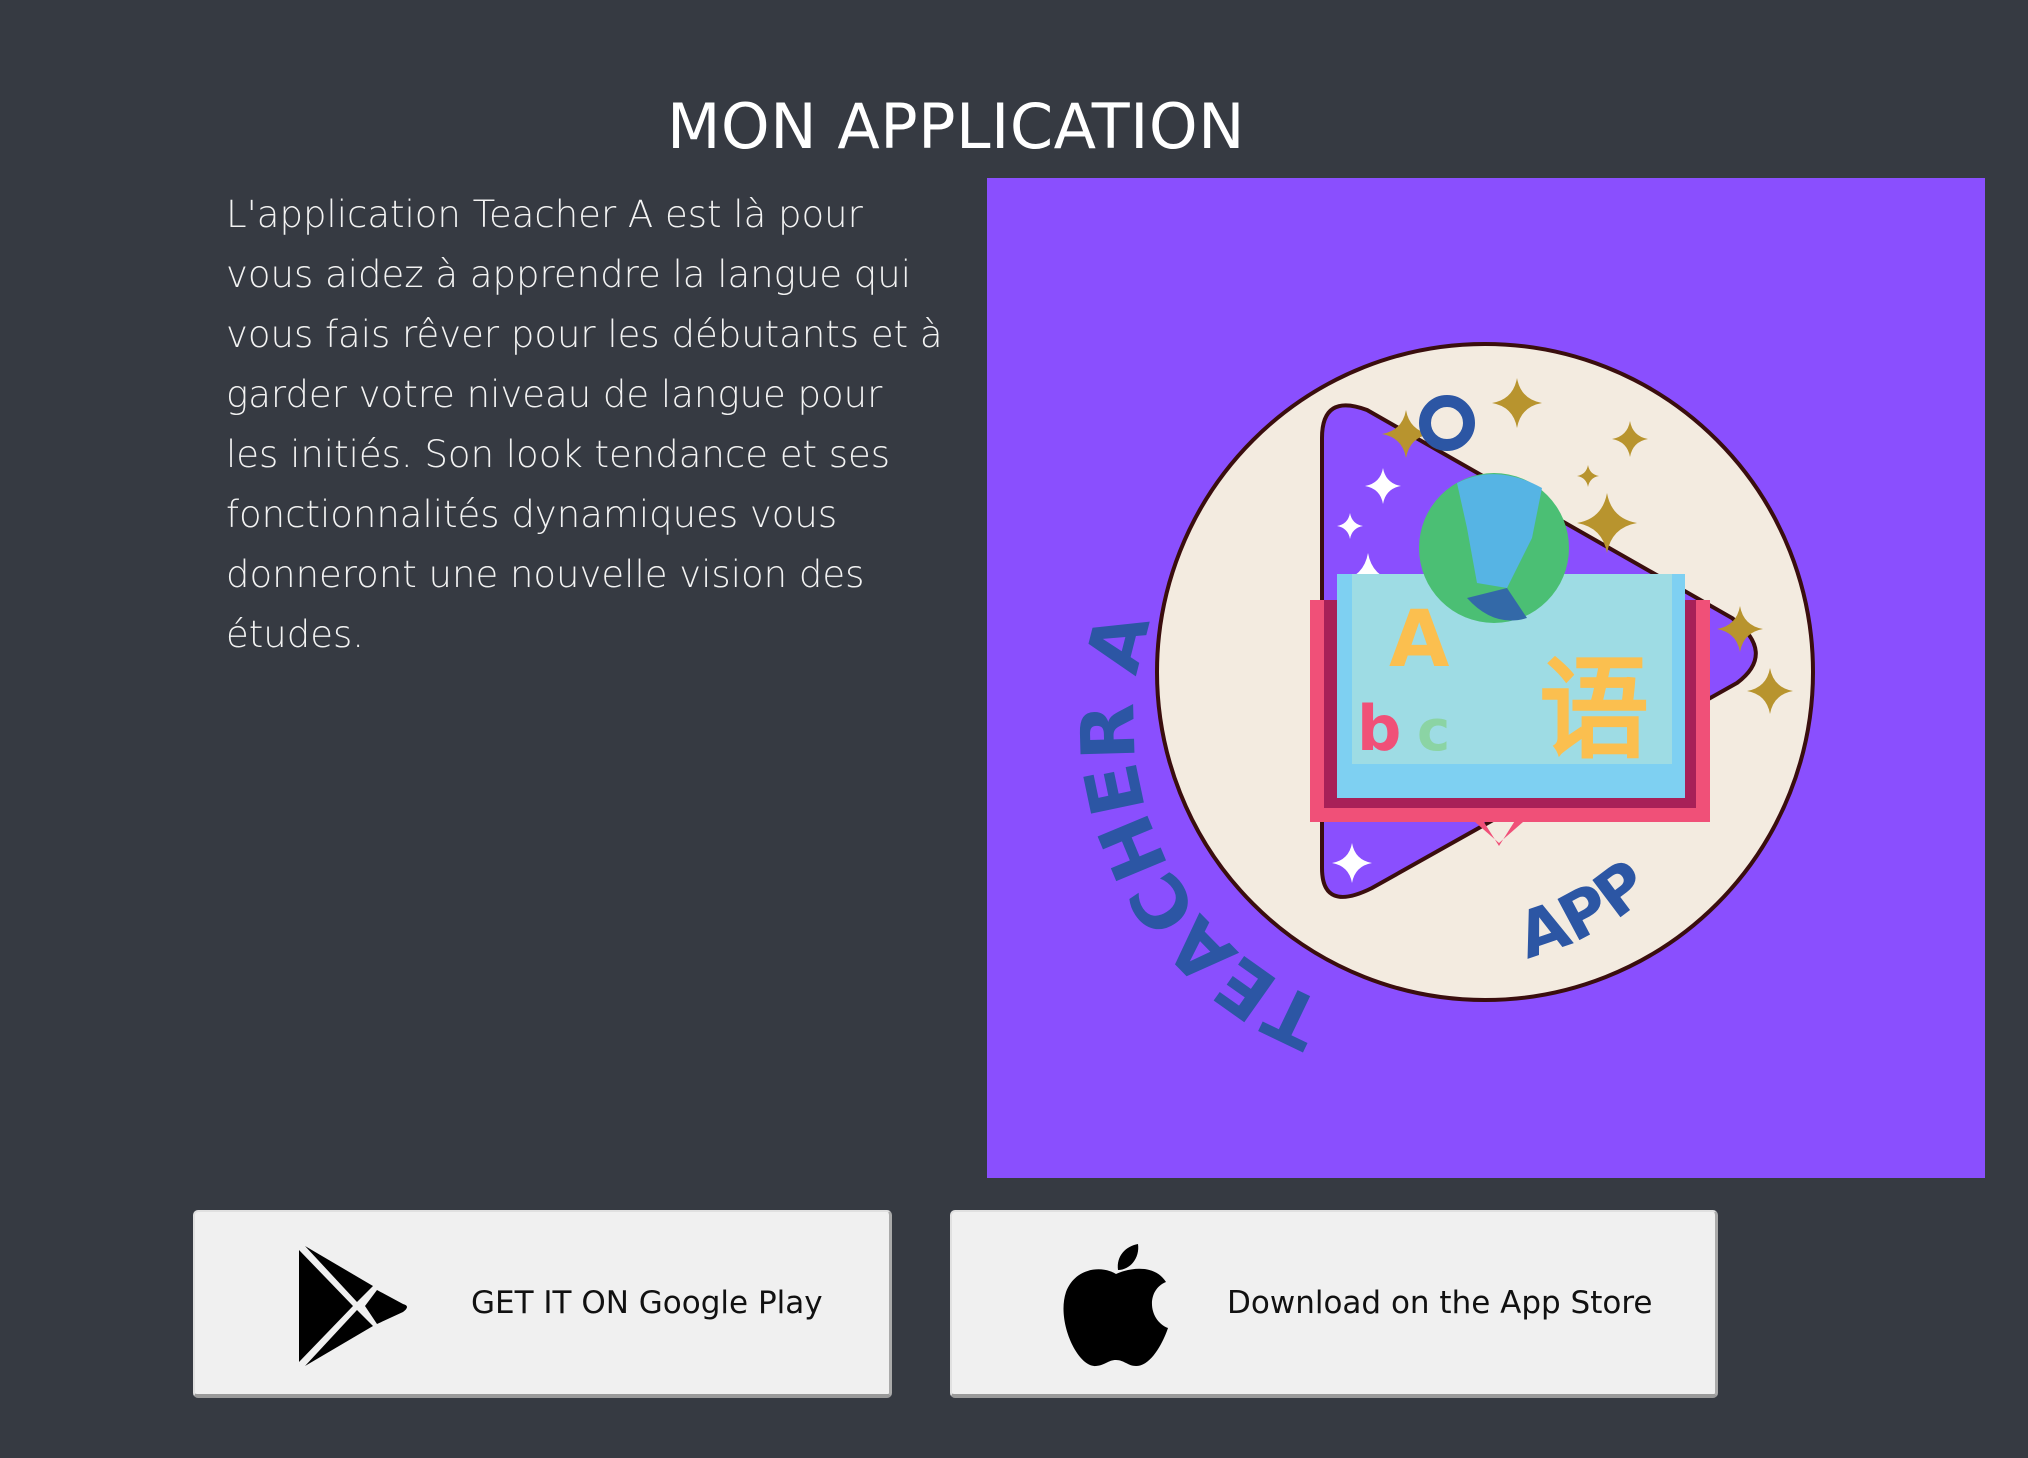 This screenshot has width=2028, height=1458. What do you see at coordinates (353, 1306) in the screenshot?
I see `google-play-icon` at bounding box center [353, 1306].